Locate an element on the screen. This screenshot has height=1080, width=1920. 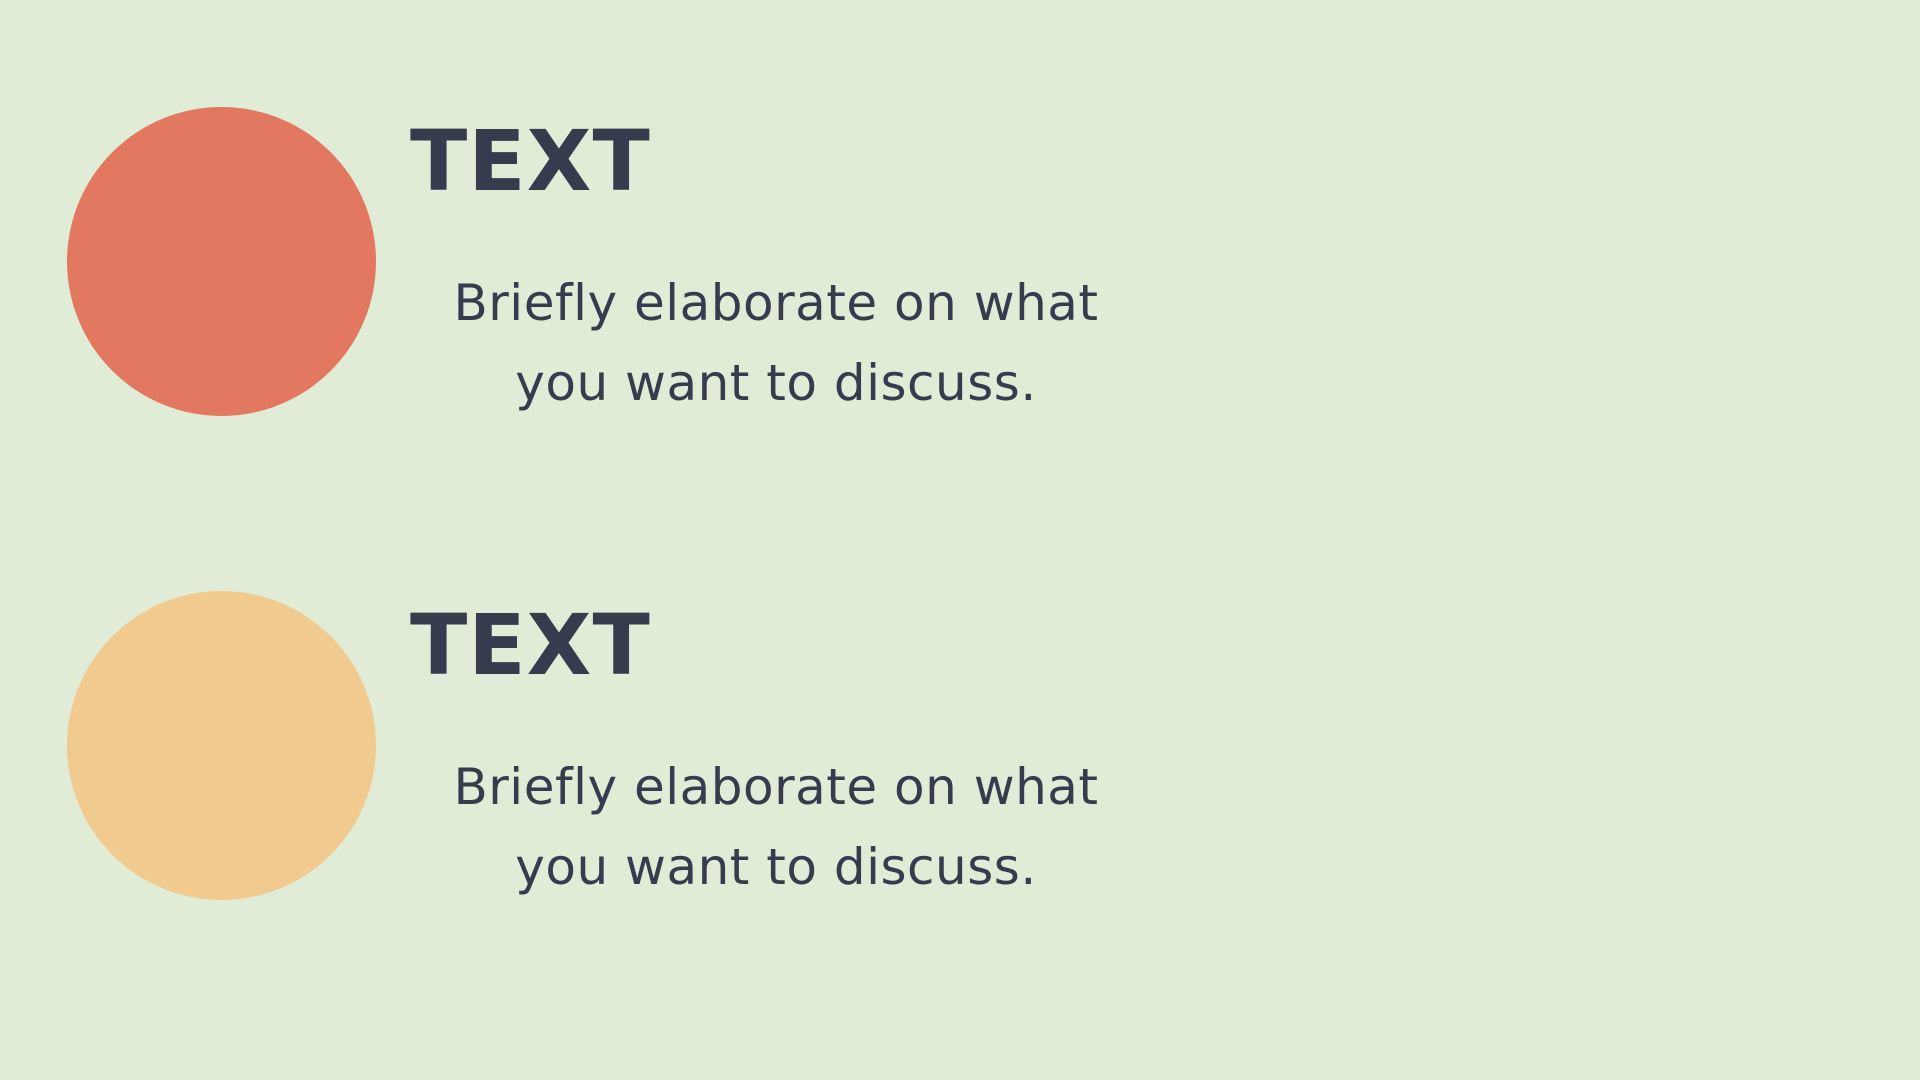
coral-circle-shape is located at coordinates (221, 261).